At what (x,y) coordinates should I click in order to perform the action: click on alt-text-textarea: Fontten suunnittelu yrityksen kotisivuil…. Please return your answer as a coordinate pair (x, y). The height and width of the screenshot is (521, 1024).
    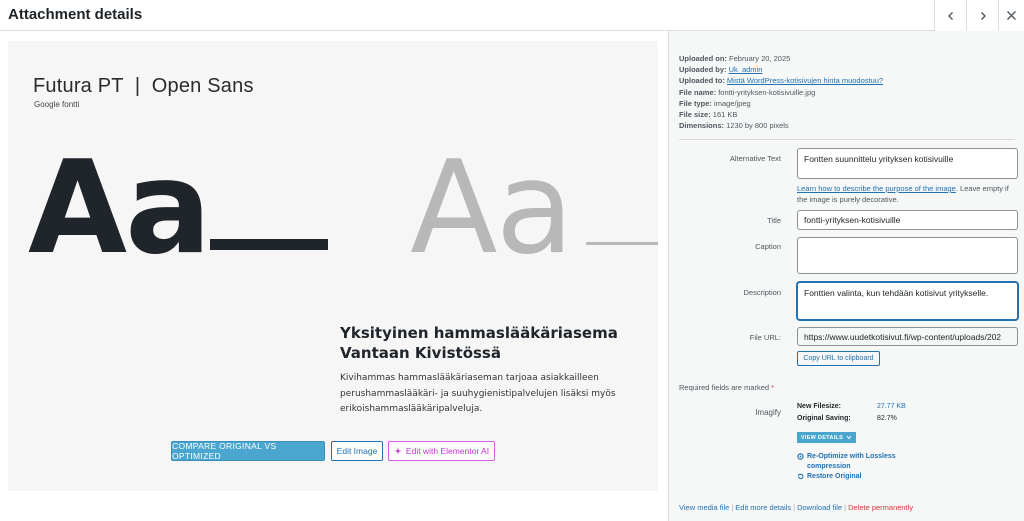
    Looking at the image, I should click on (907, 163).